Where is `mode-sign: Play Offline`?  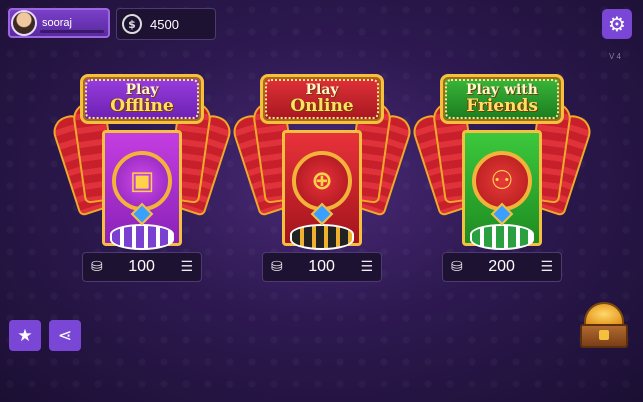 mode-sign: Play Offline is located at coordinates (142, 99).